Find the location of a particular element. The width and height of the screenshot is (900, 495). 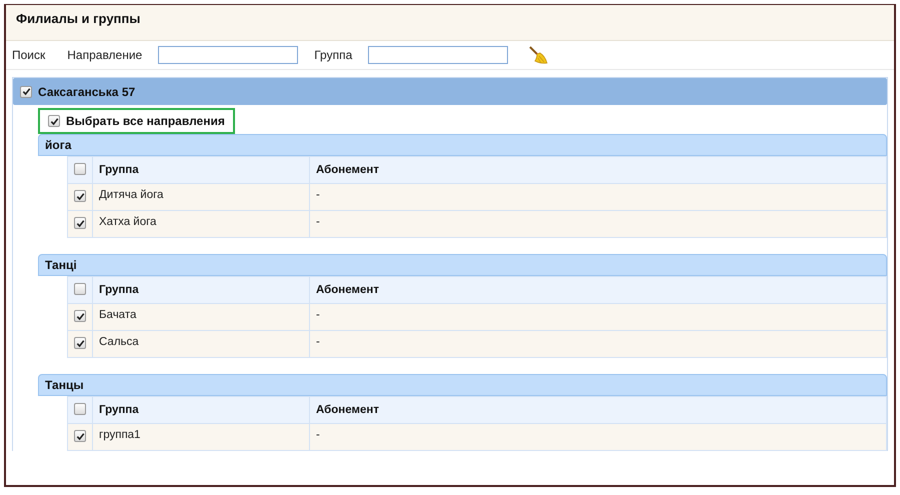

select-all-label: Выбрать все направления is located at coordinates (145, 121).